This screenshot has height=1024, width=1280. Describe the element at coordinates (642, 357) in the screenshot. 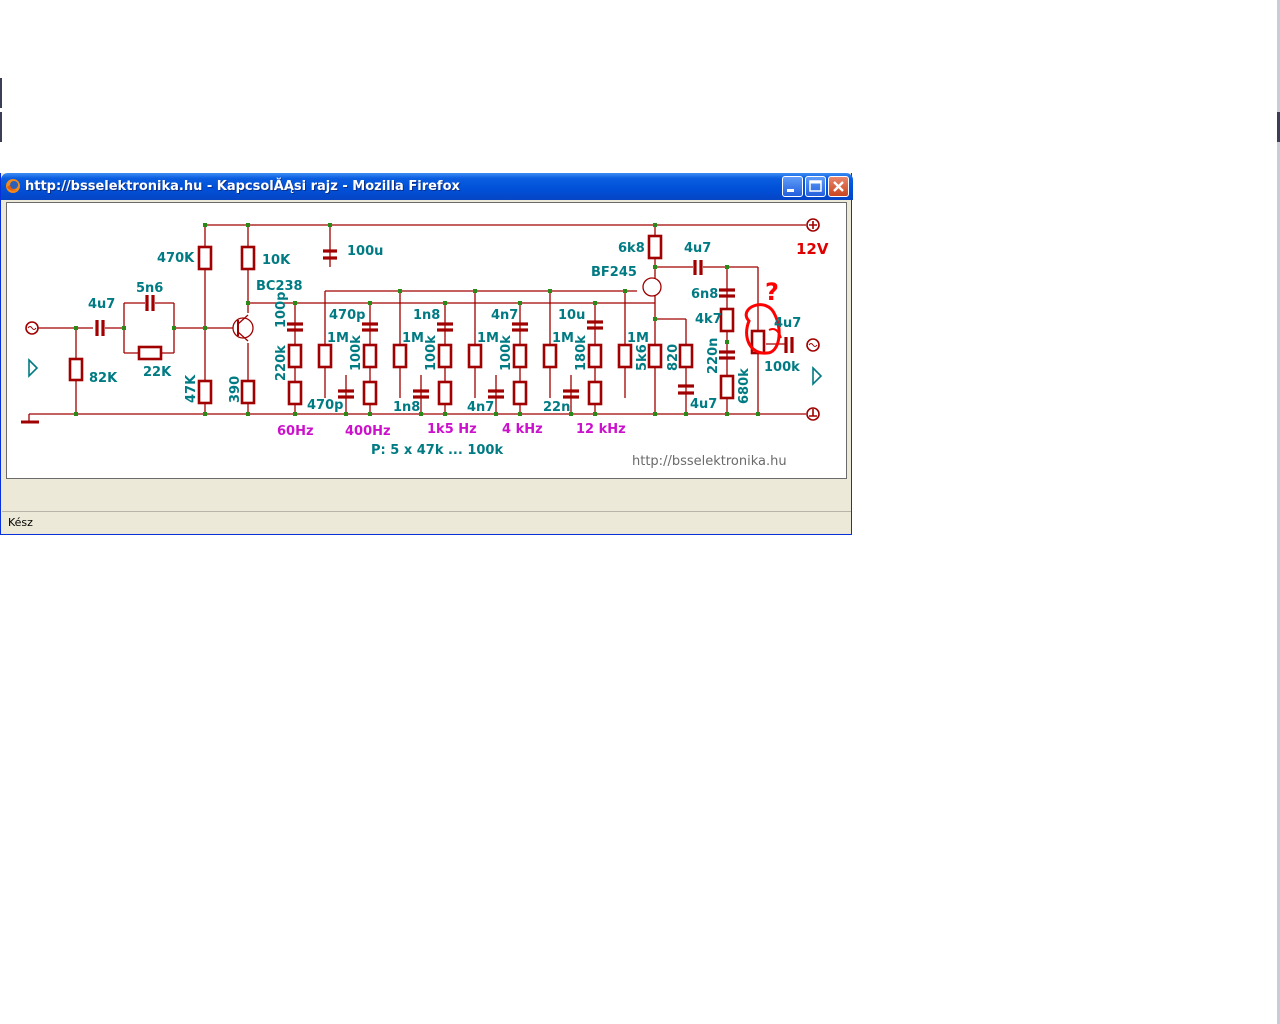

I see `r5k6-label: 5k6` at that location.